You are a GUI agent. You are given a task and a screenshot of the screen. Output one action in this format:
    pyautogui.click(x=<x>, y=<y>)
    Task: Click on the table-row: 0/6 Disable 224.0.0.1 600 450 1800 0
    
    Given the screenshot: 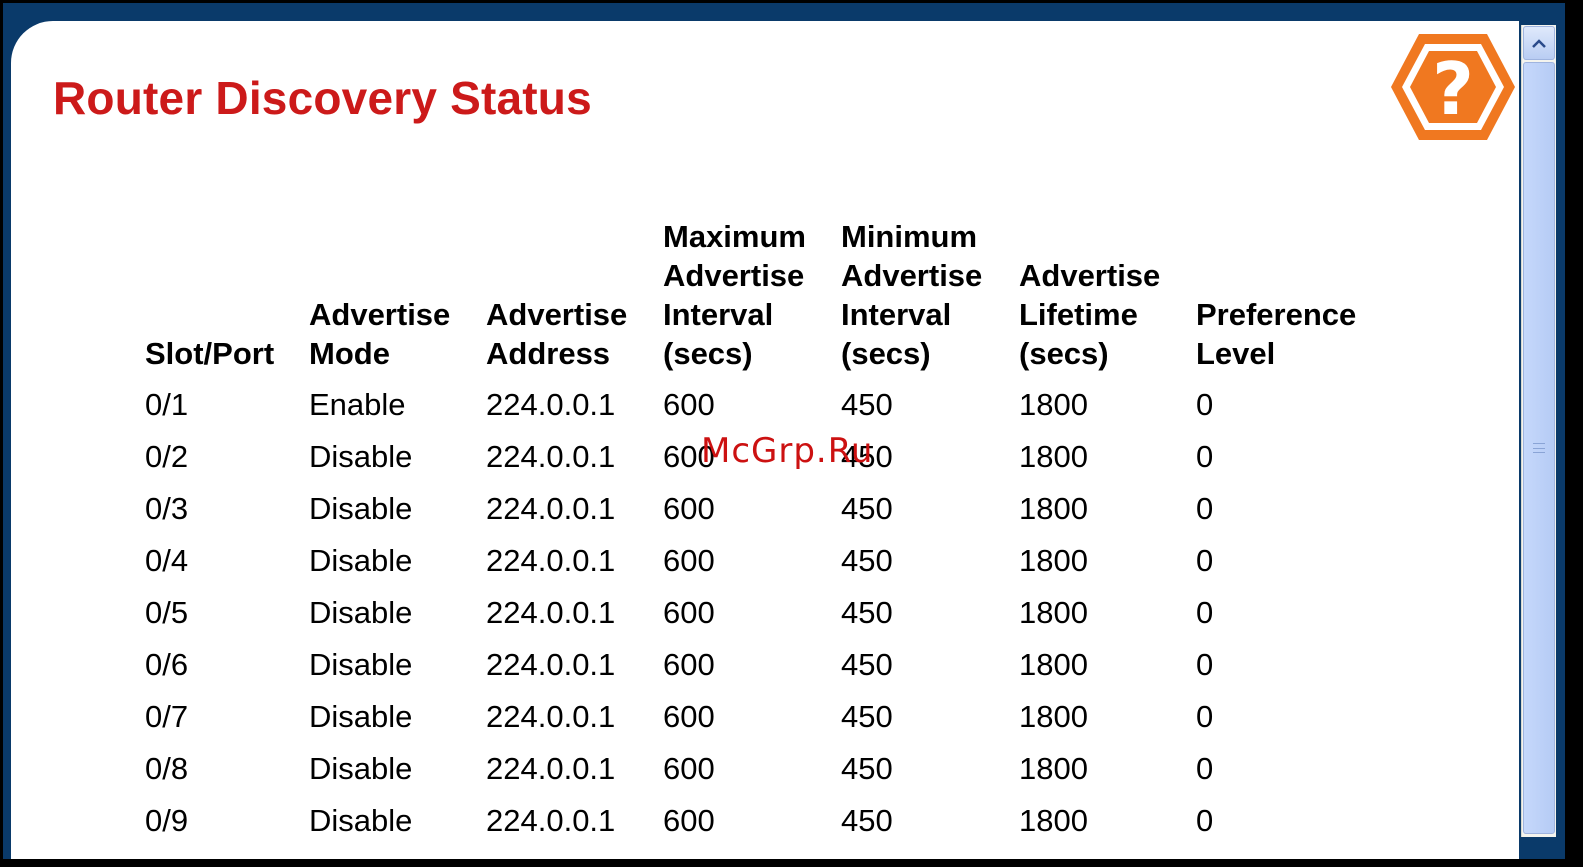 What is the action you would take?
    pyautogui.click(x=764, y=665)
    